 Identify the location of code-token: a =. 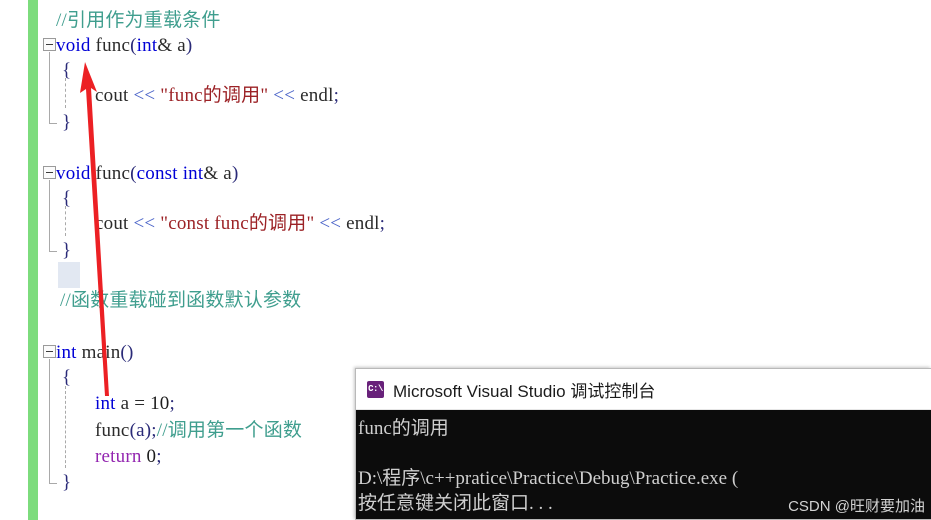
(133, 403).